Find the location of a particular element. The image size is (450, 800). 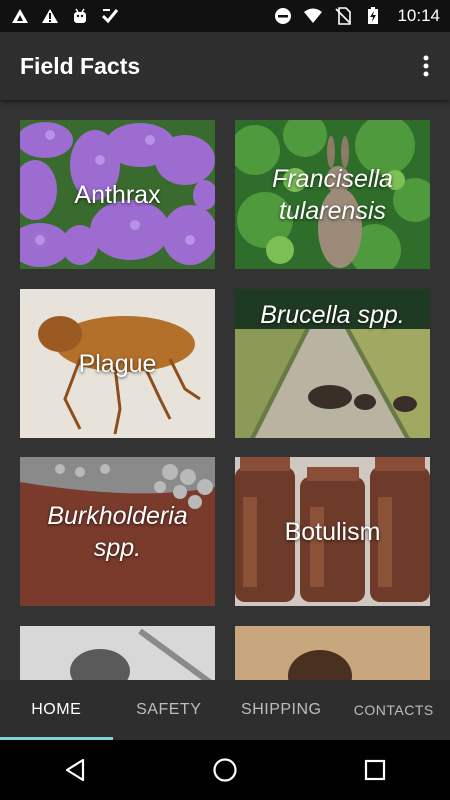

more-vert-icon is located at coordinates (426, 66).